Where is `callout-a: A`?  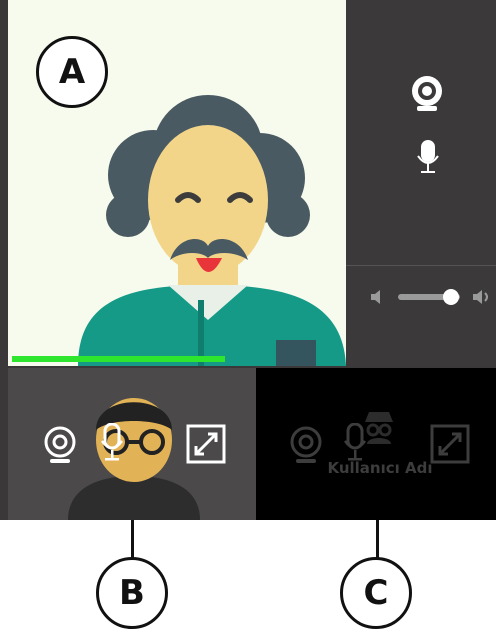 callout-a: A is located at coordinates (72, 72).